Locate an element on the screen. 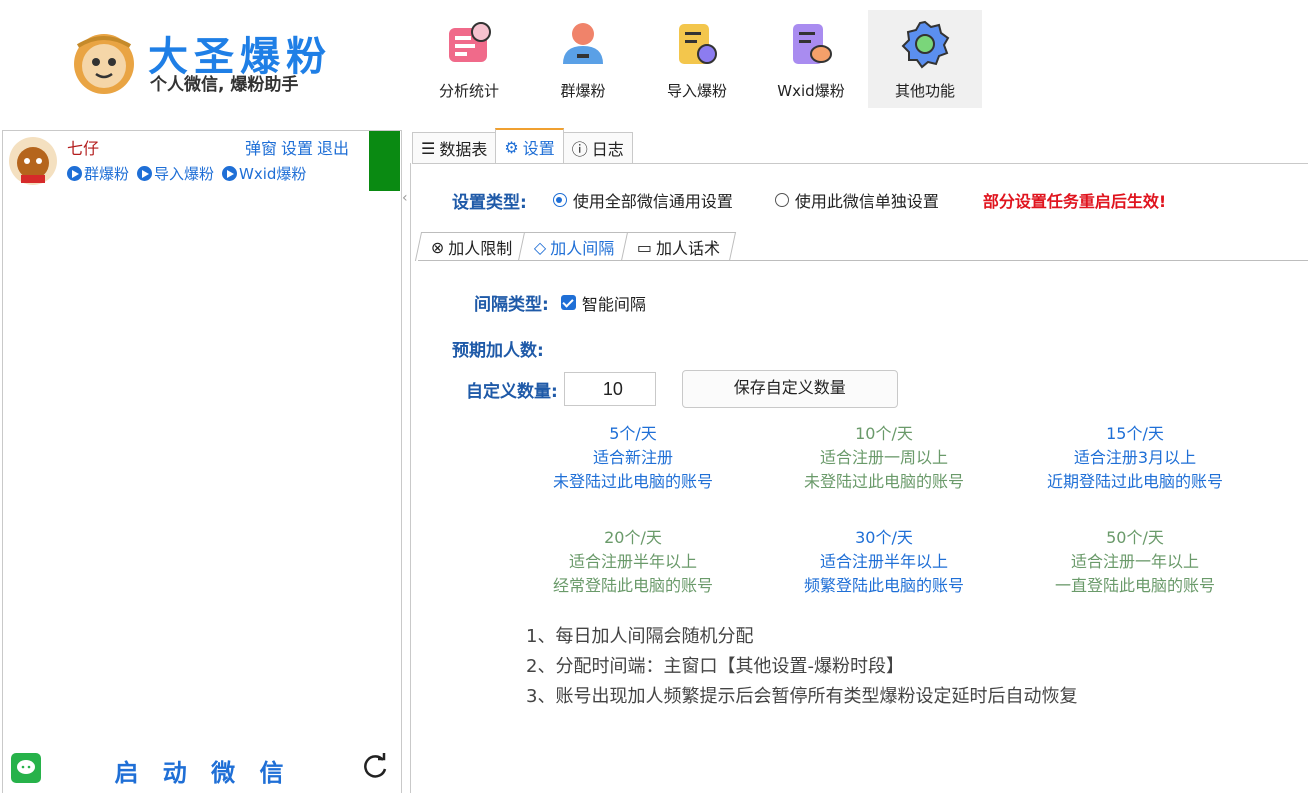  wxid-chat-icon is located at coordinates (812, 44).